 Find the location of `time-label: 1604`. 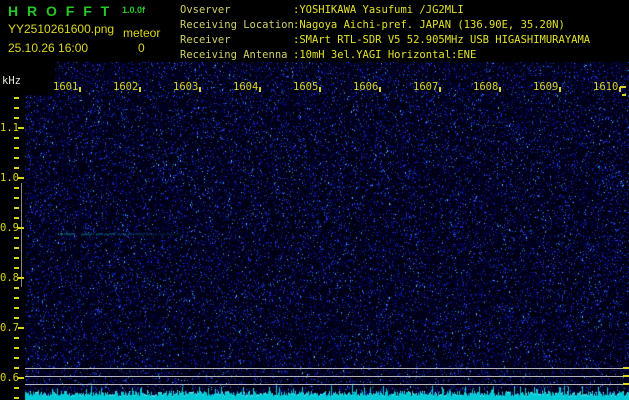

time-label: 1604 is located at coordinates (246, 87).